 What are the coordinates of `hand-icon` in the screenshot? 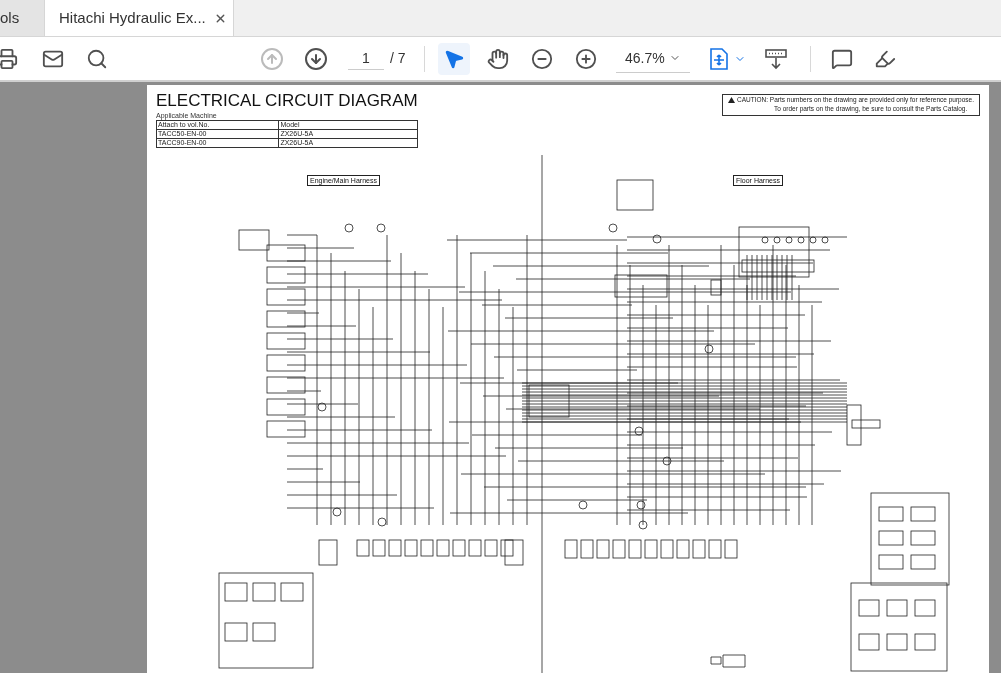 It's located at (498, 58).